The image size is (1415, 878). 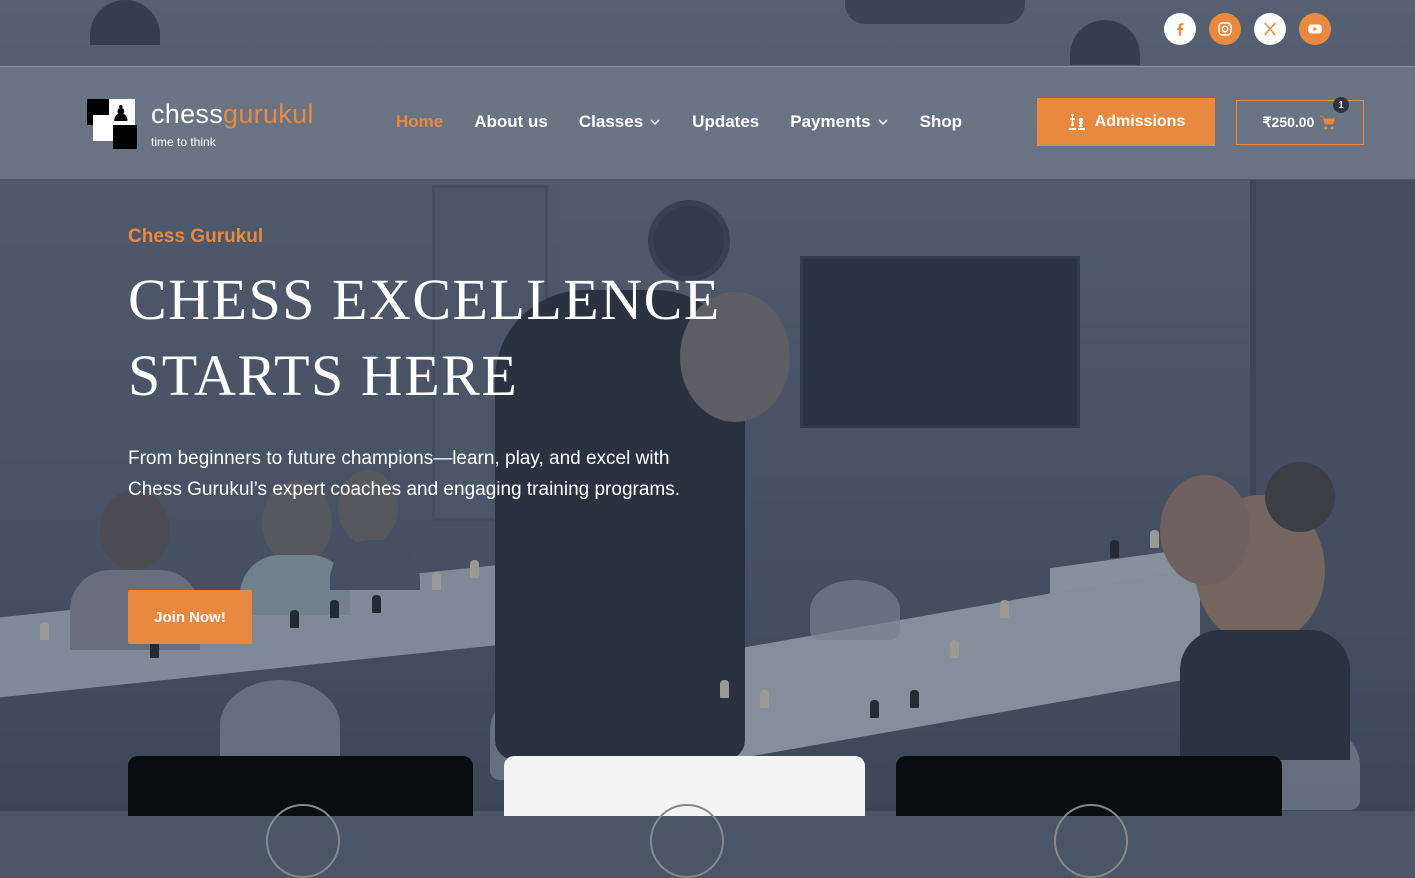 I want to click on nav-item-payments: Payments, so click(x=839, y=122).